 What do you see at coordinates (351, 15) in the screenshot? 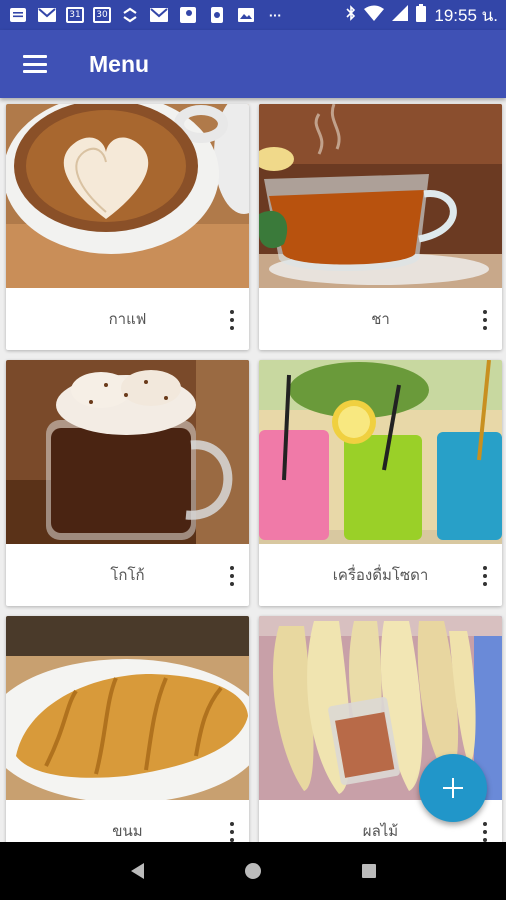
I see `bluetooth-icon` at bounding box center [351, 15].